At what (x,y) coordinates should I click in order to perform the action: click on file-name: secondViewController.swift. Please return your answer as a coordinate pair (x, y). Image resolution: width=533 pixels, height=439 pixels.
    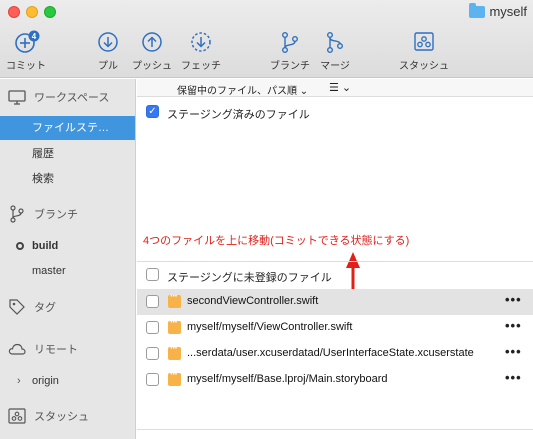
    Looking at the image, I should click on (253, 301).